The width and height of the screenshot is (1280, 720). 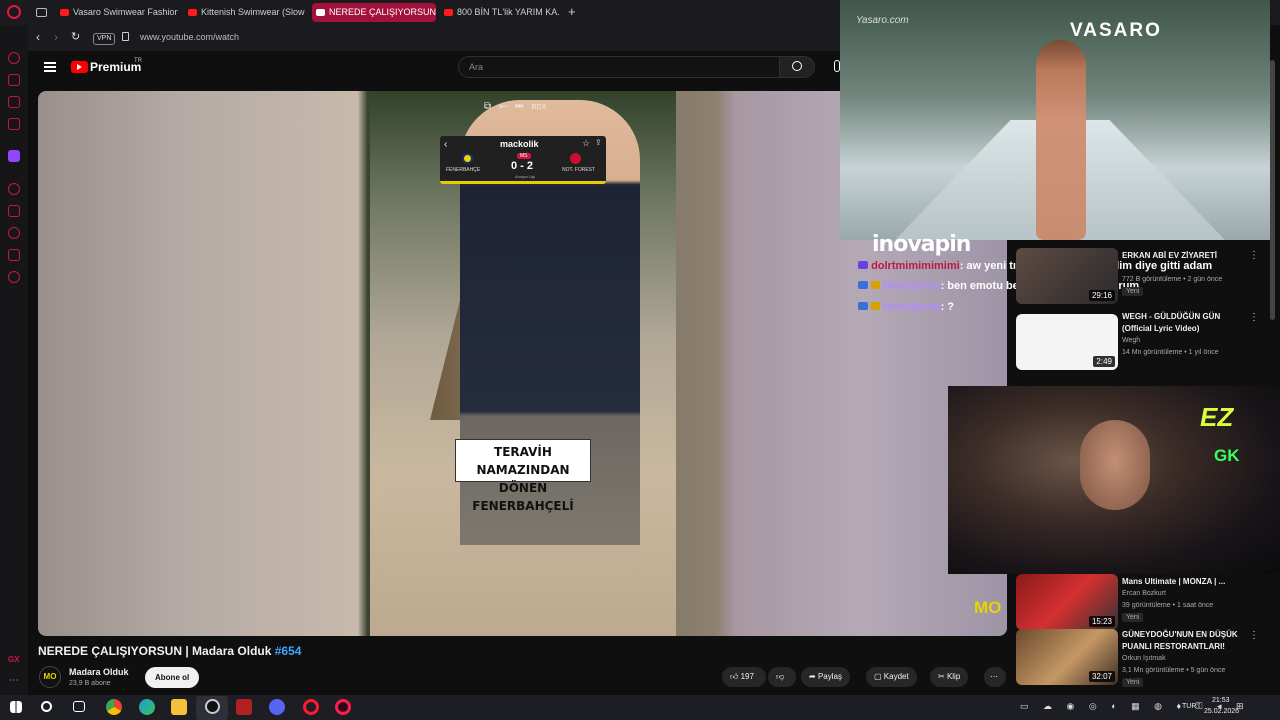 What do you see at coordinates (988, 607) in the screenshot?
I see `channel-watermark: MO` at bounding box center [988, 607].